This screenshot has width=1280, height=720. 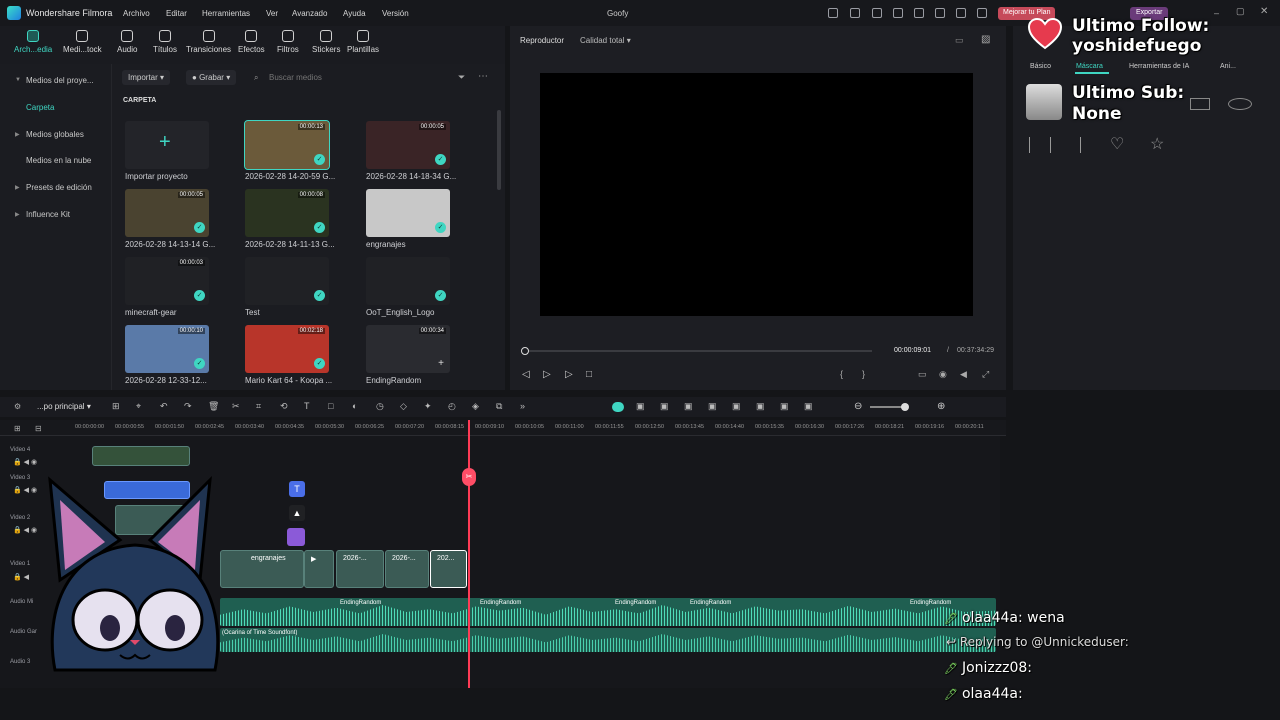 I want to click on audio-clip-soundfont: (Ocarina of Time Soundfont), so click(x=608, y=640).